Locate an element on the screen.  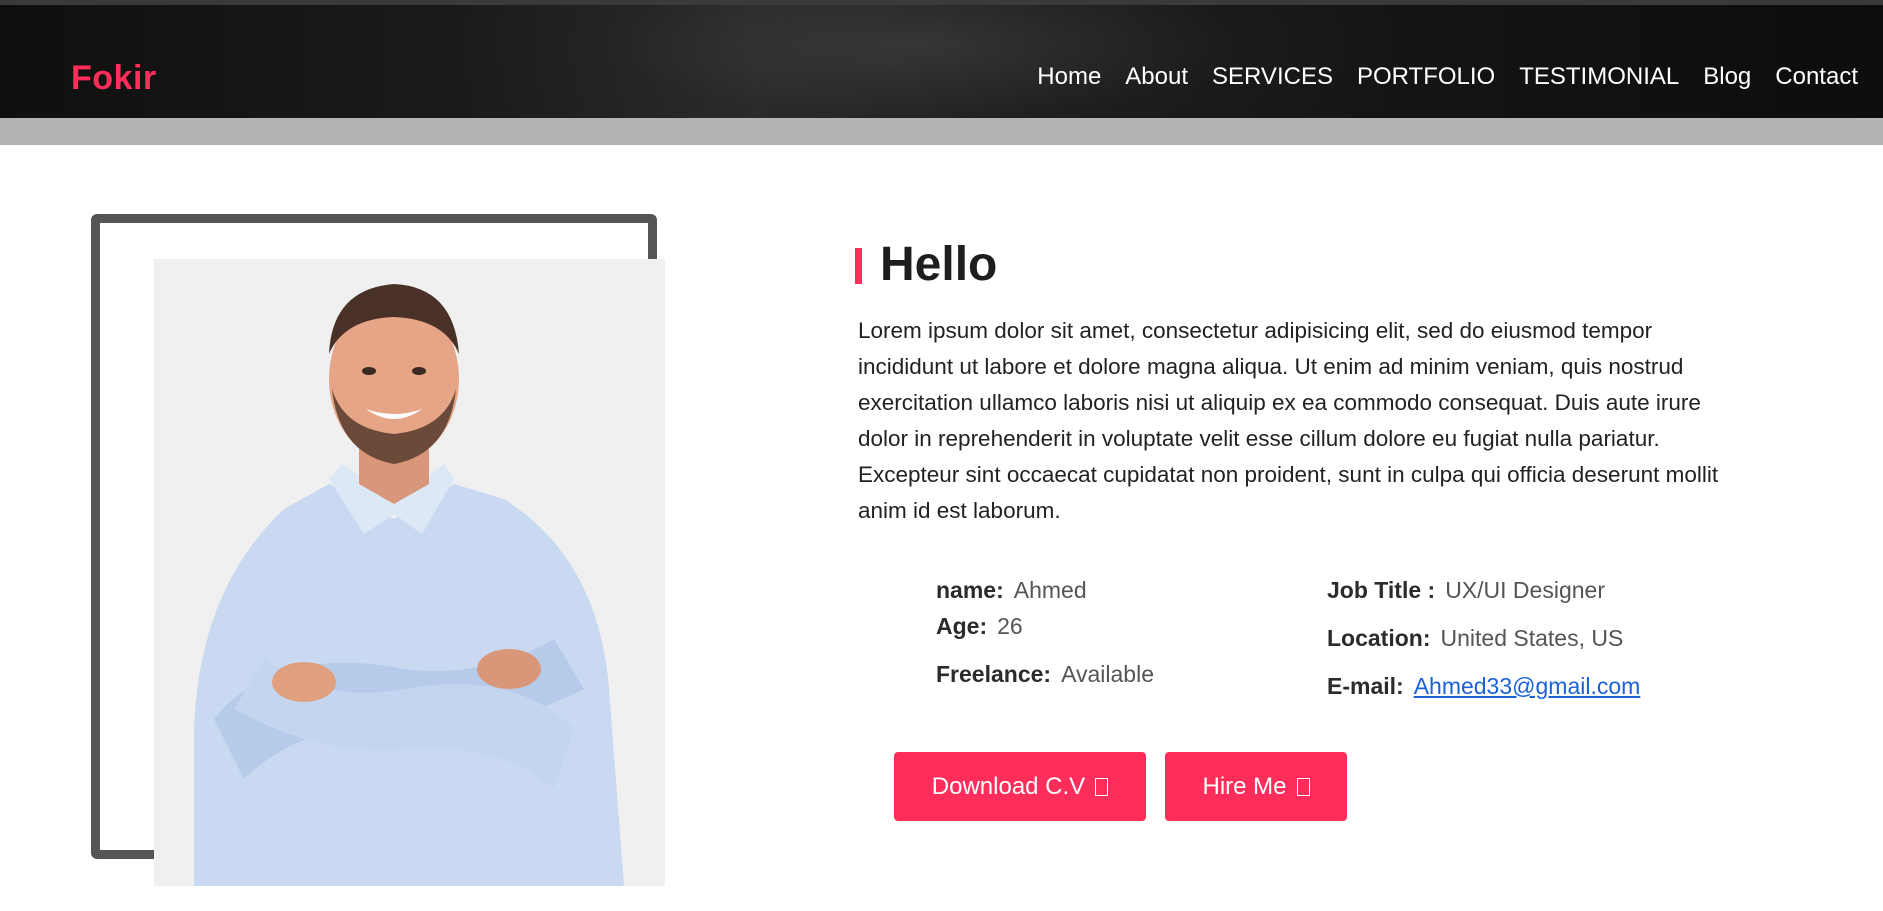
info-value: Available is located at coordinates (1107, 674).